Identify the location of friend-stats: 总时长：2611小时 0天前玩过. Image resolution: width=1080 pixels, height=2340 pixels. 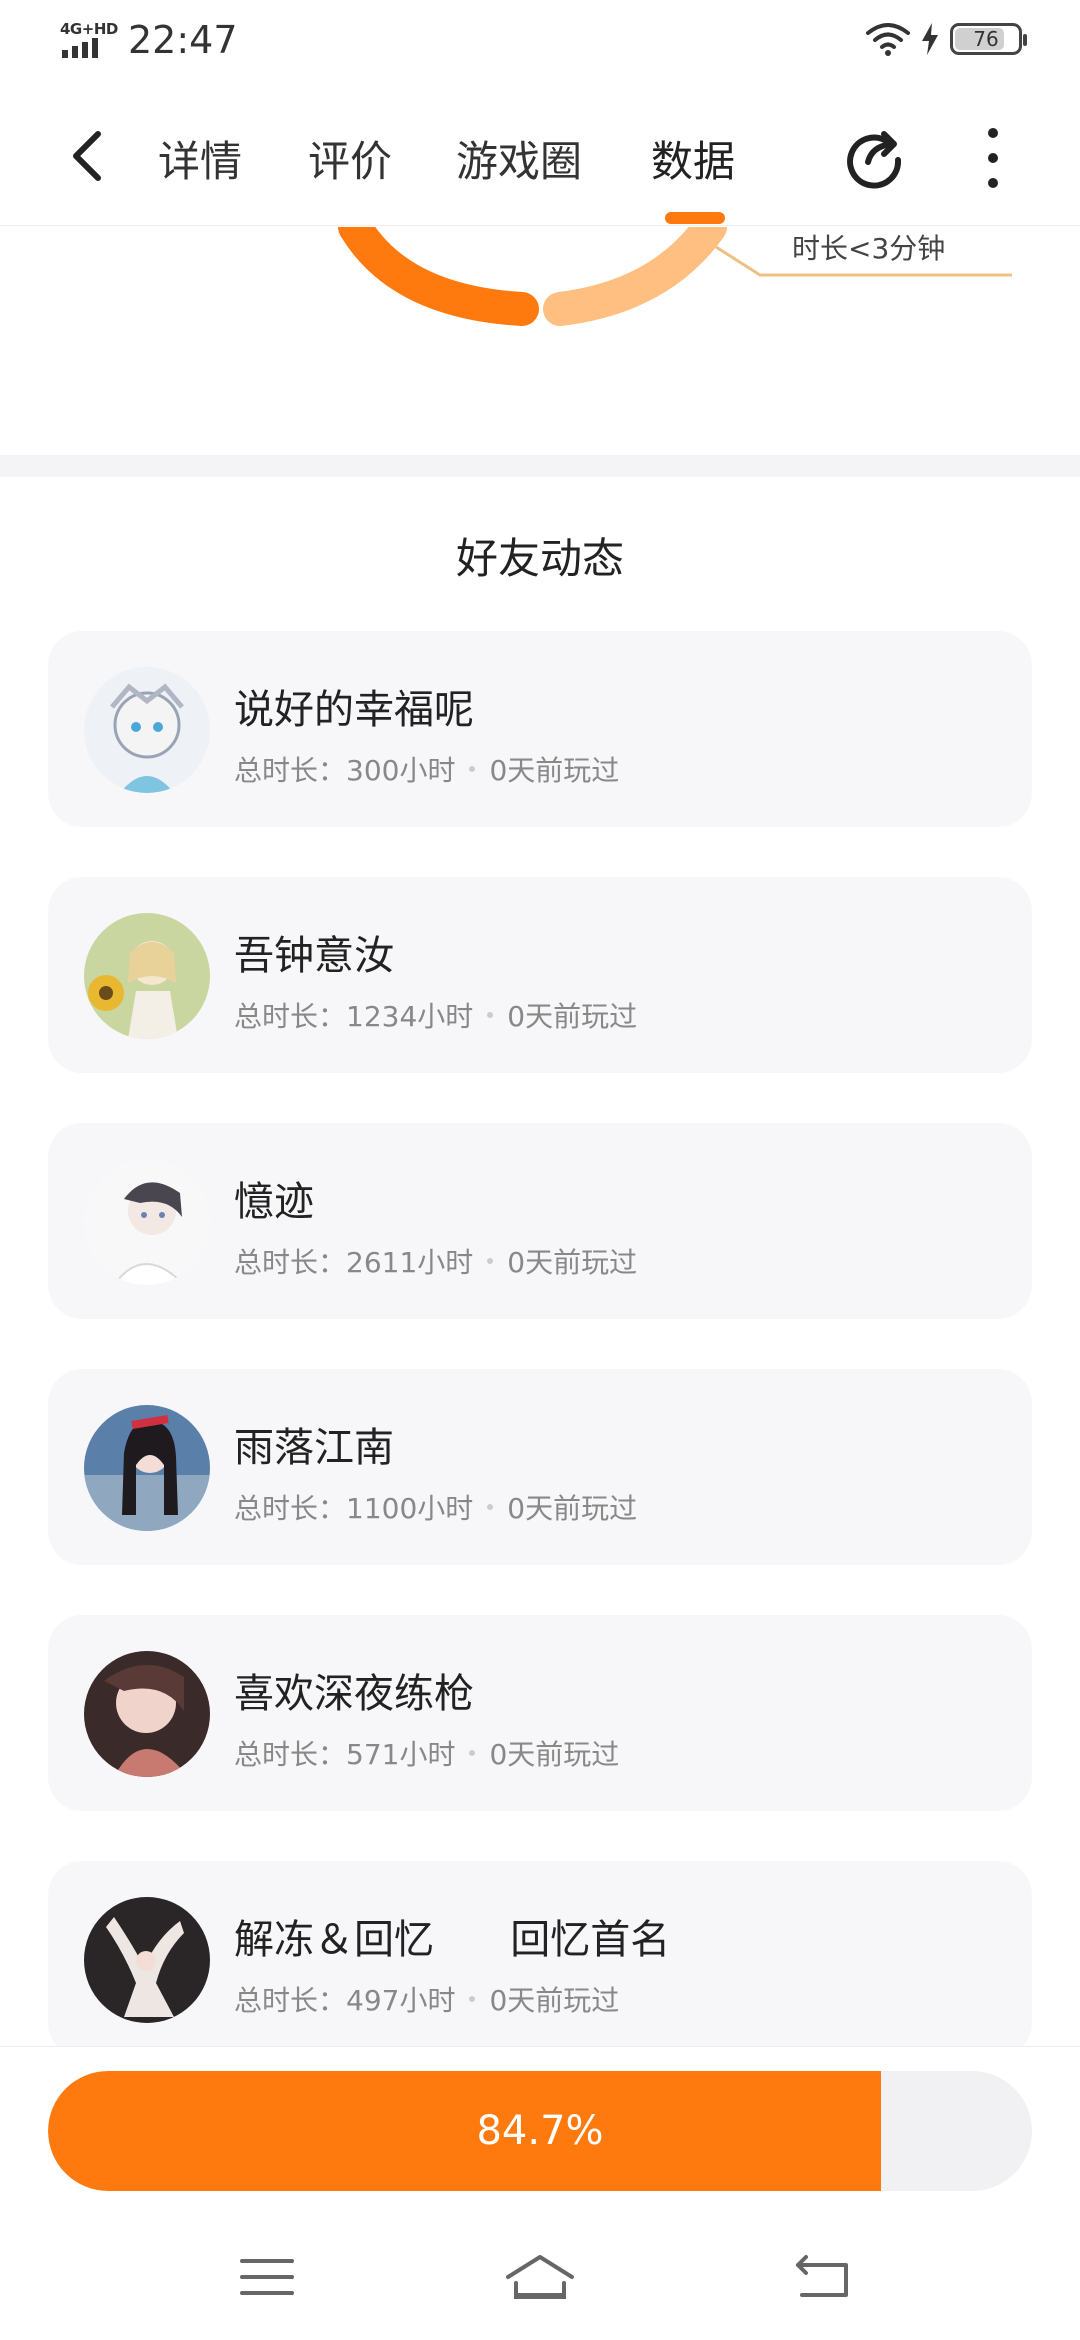
(435, 1261).